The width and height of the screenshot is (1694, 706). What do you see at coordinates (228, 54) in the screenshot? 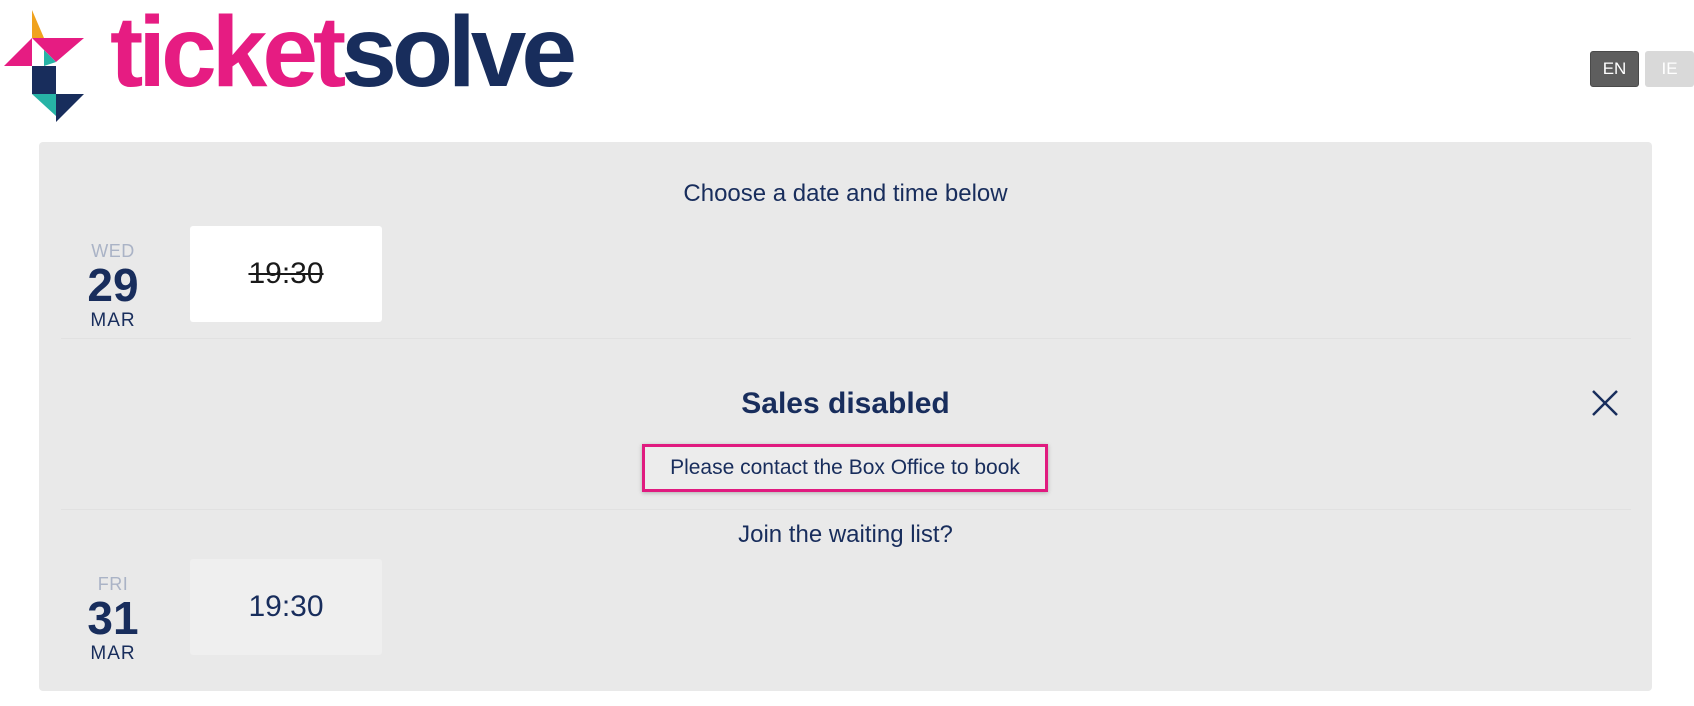
I see `logo-word-ticket: ticket` at bounding box center [228, 54].